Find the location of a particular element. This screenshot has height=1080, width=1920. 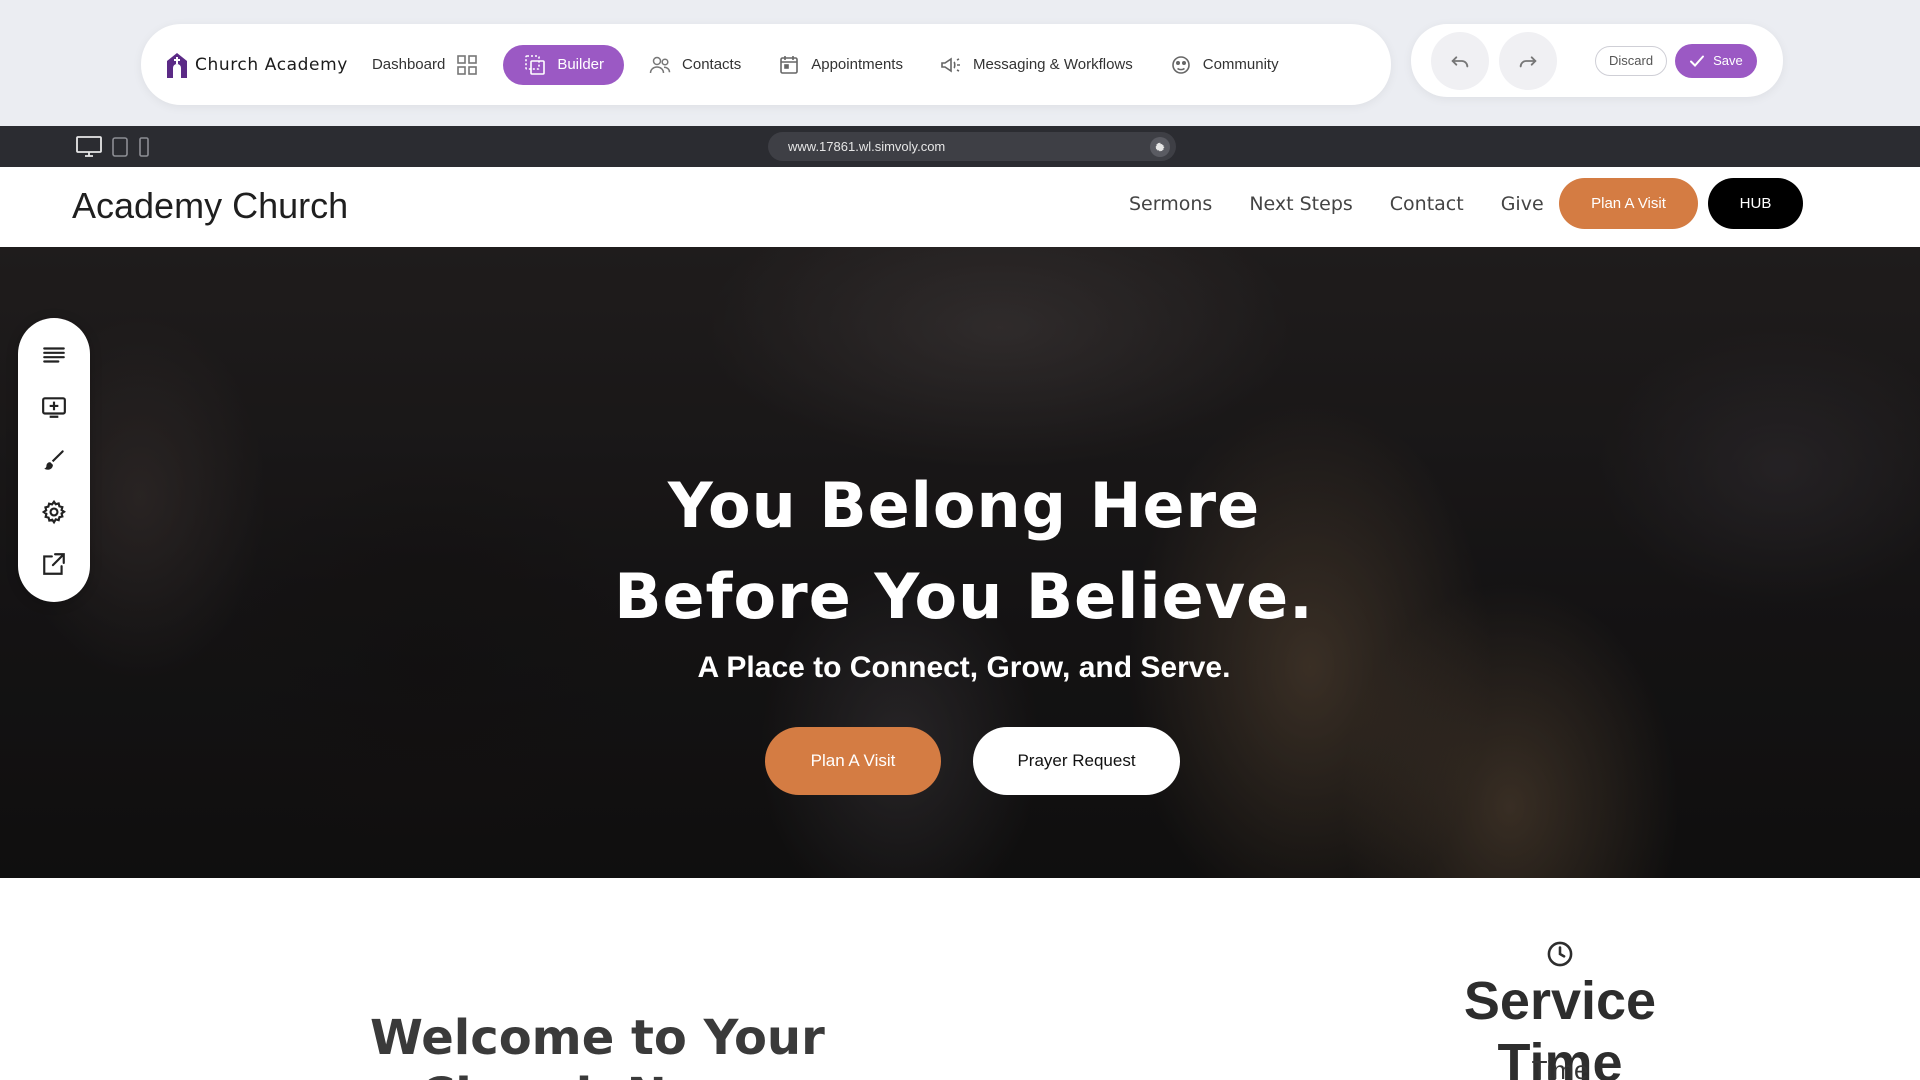

nav-community: Community is located at coordinates (1224, 65).